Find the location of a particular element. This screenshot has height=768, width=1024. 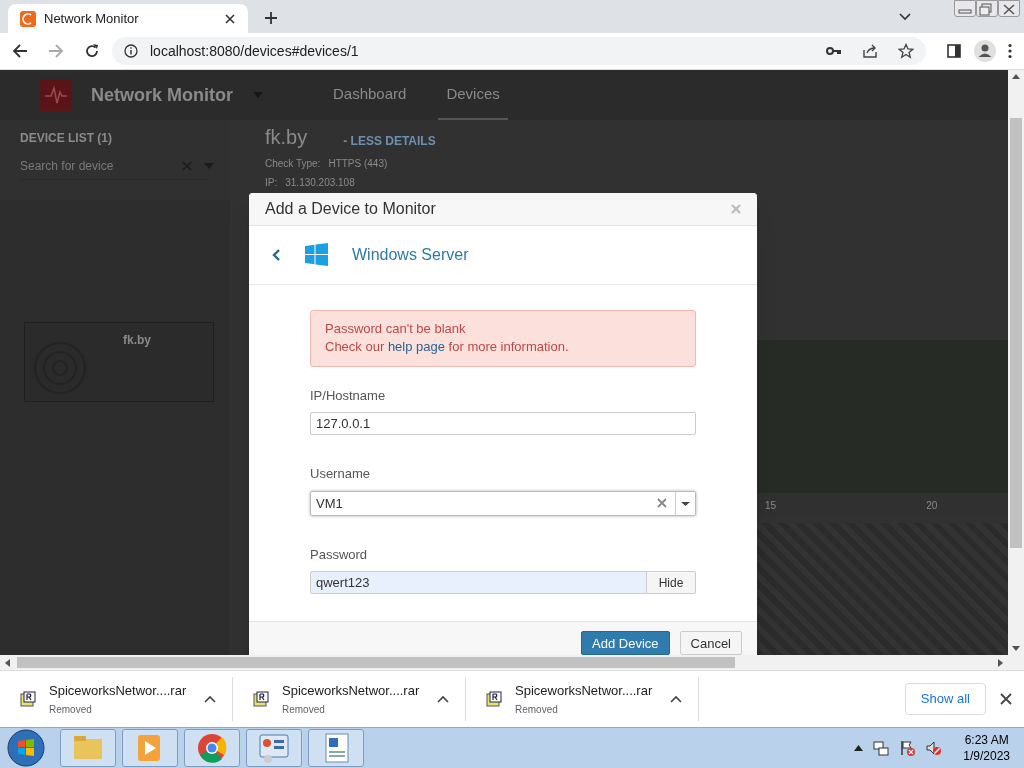

media-player-icon is located at coordinates (150, 748).